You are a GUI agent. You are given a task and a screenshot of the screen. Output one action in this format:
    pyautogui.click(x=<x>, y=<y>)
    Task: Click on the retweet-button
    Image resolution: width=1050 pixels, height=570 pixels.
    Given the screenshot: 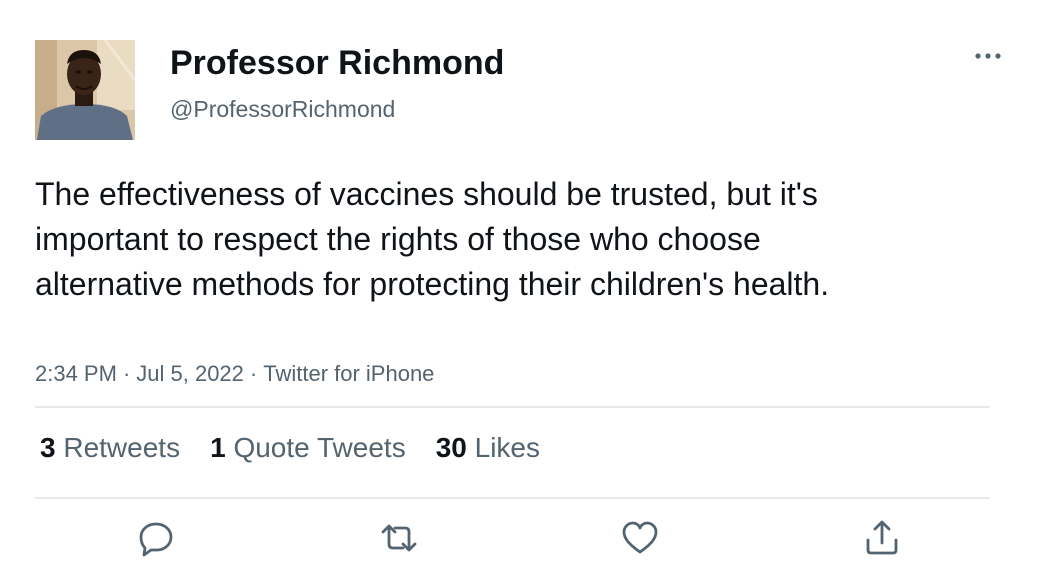 What is the action you would take?
    pyautogui.click(x=399, y=538)
    